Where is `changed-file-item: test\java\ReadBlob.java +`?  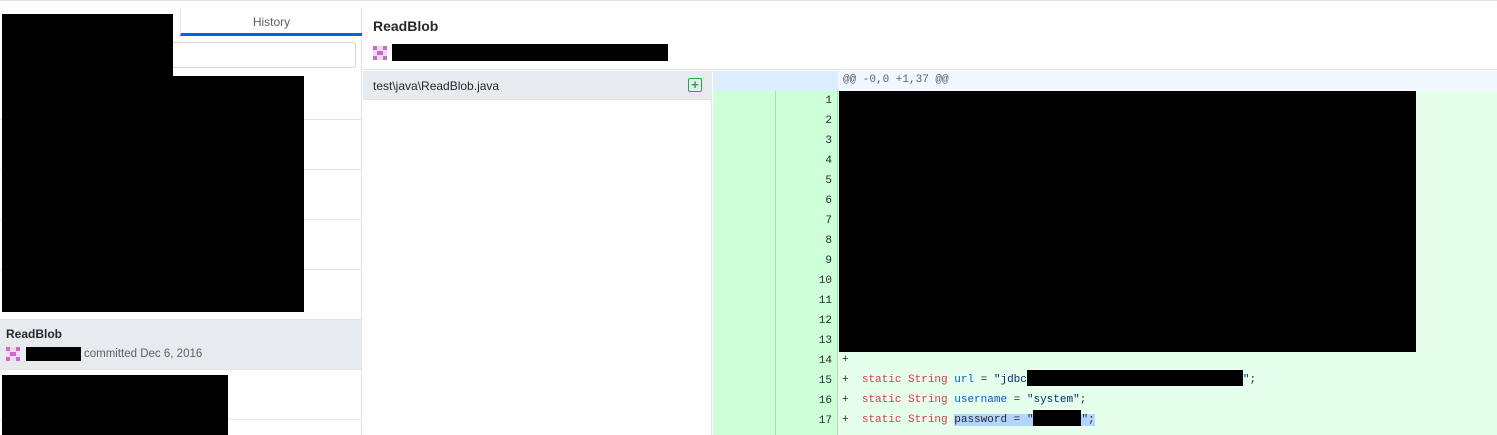
changed-file-item: test\java\ReadBlob.java + is located at coordinates (537, 85).